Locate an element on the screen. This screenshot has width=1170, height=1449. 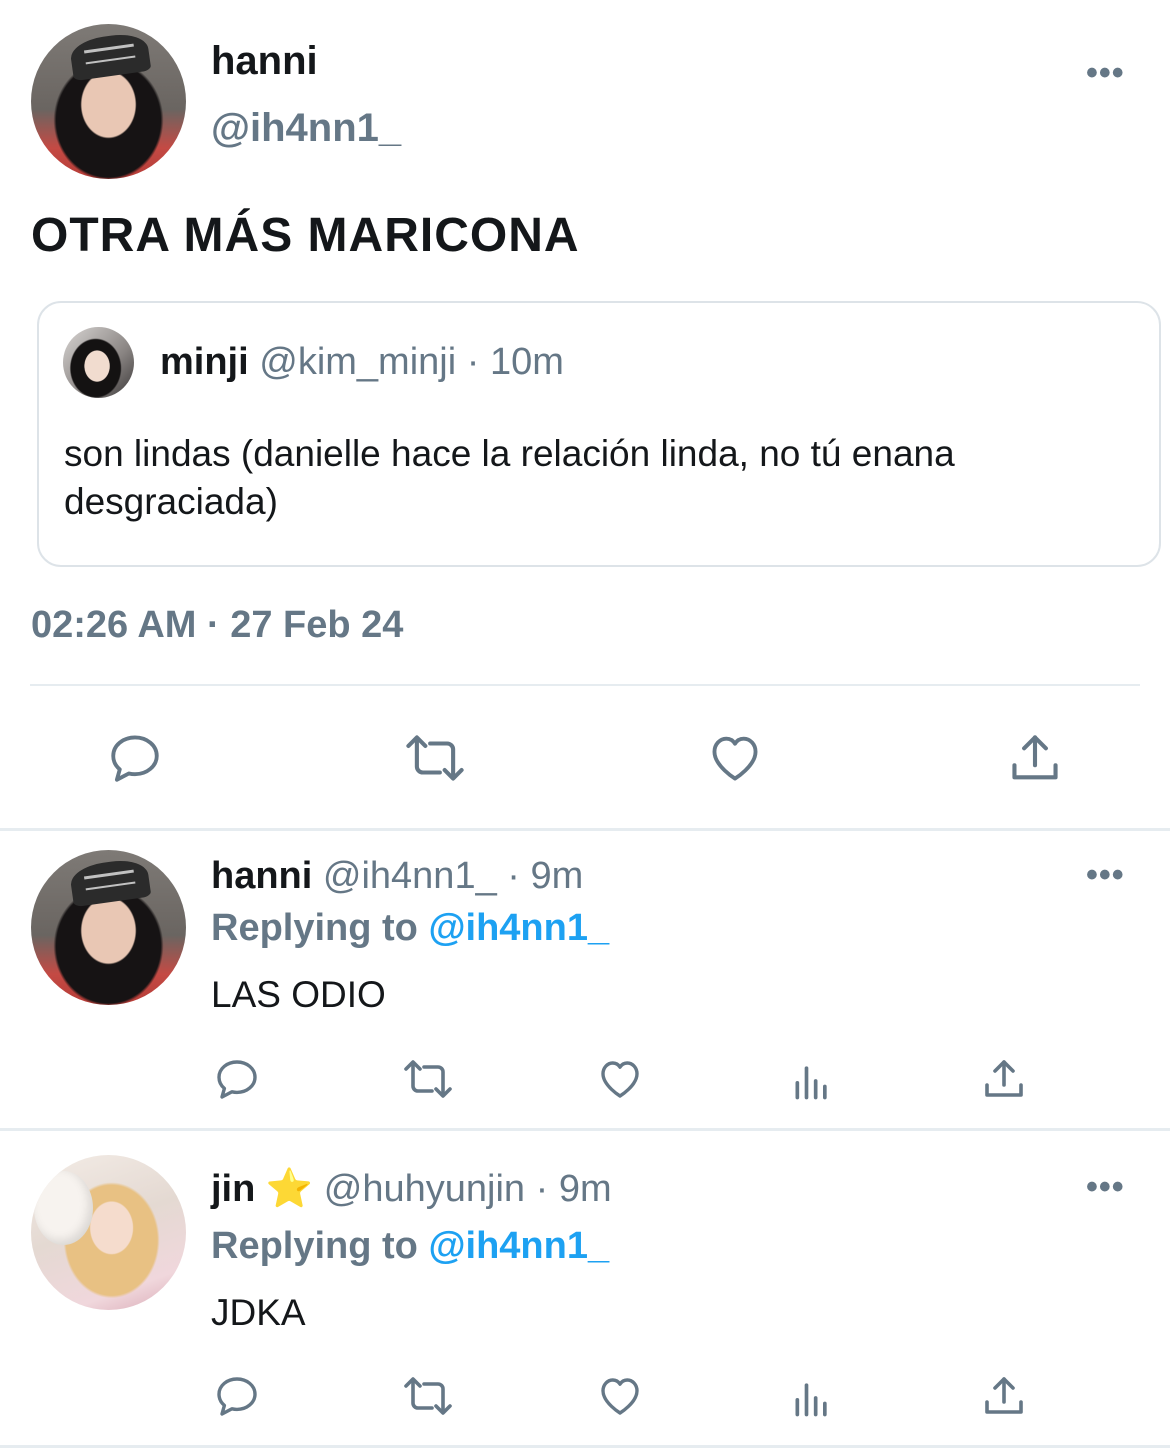
timestamp-divider is located at coordinates (585, 685).